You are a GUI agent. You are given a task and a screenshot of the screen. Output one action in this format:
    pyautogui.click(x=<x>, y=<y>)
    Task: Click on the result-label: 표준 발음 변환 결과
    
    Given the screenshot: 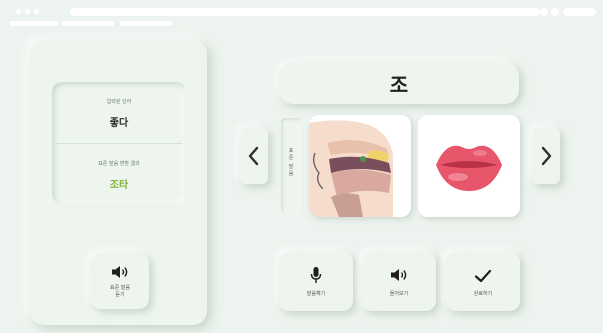 What is the action you would take?
    pyautogui.click(x=119, y=164)
    